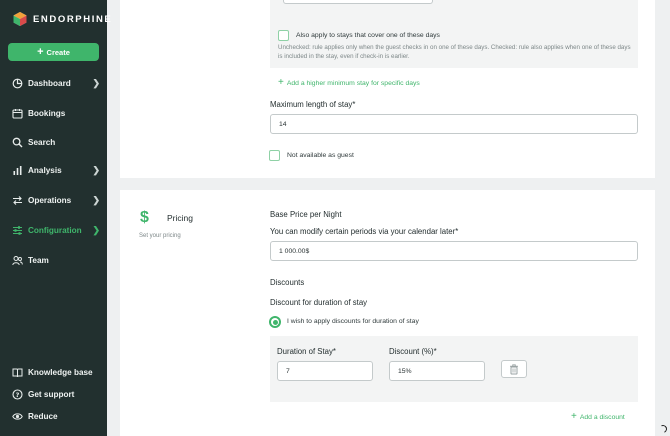 The width and height of the screenshot is (670, 436). I want to click on create-button-label: Create, so click(58, 52).